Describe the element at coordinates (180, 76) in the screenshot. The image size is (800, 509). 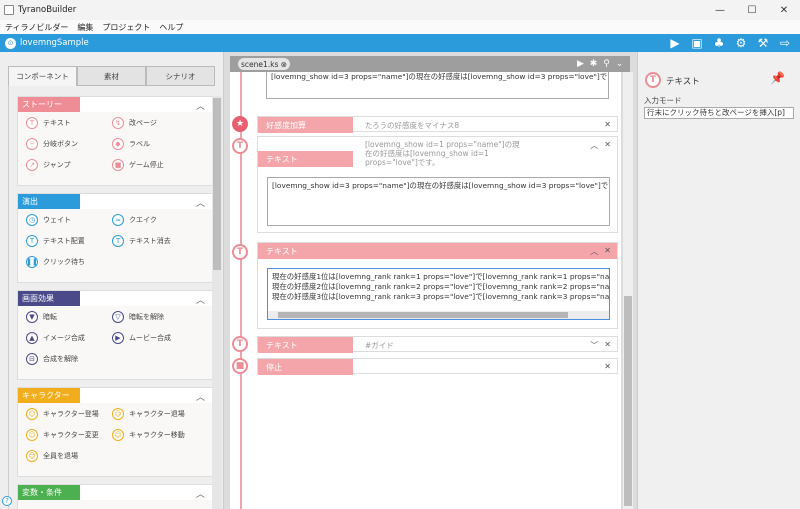
I see `tab-scenario: シナリオ` at that location.